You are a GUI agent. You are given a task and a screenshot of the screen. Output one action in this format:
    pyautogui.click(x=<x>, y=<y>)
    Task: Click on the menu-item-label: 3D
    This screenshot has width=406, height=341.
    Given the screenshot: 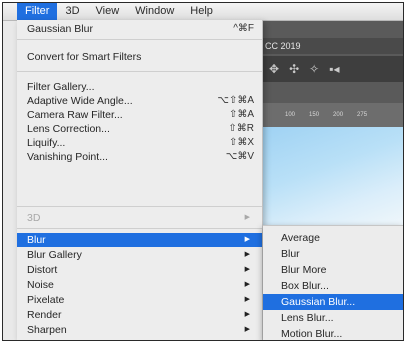 What is the action you would take?
    pyautogui.click(x=34, y=218)
    